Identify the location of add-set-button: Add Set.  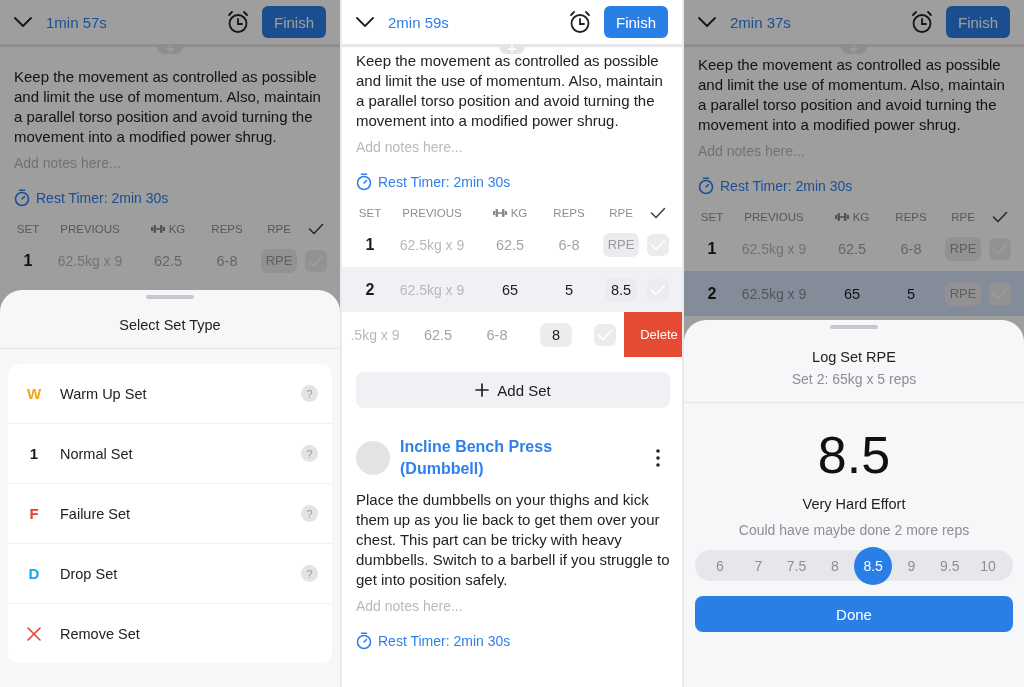
(513, 390).